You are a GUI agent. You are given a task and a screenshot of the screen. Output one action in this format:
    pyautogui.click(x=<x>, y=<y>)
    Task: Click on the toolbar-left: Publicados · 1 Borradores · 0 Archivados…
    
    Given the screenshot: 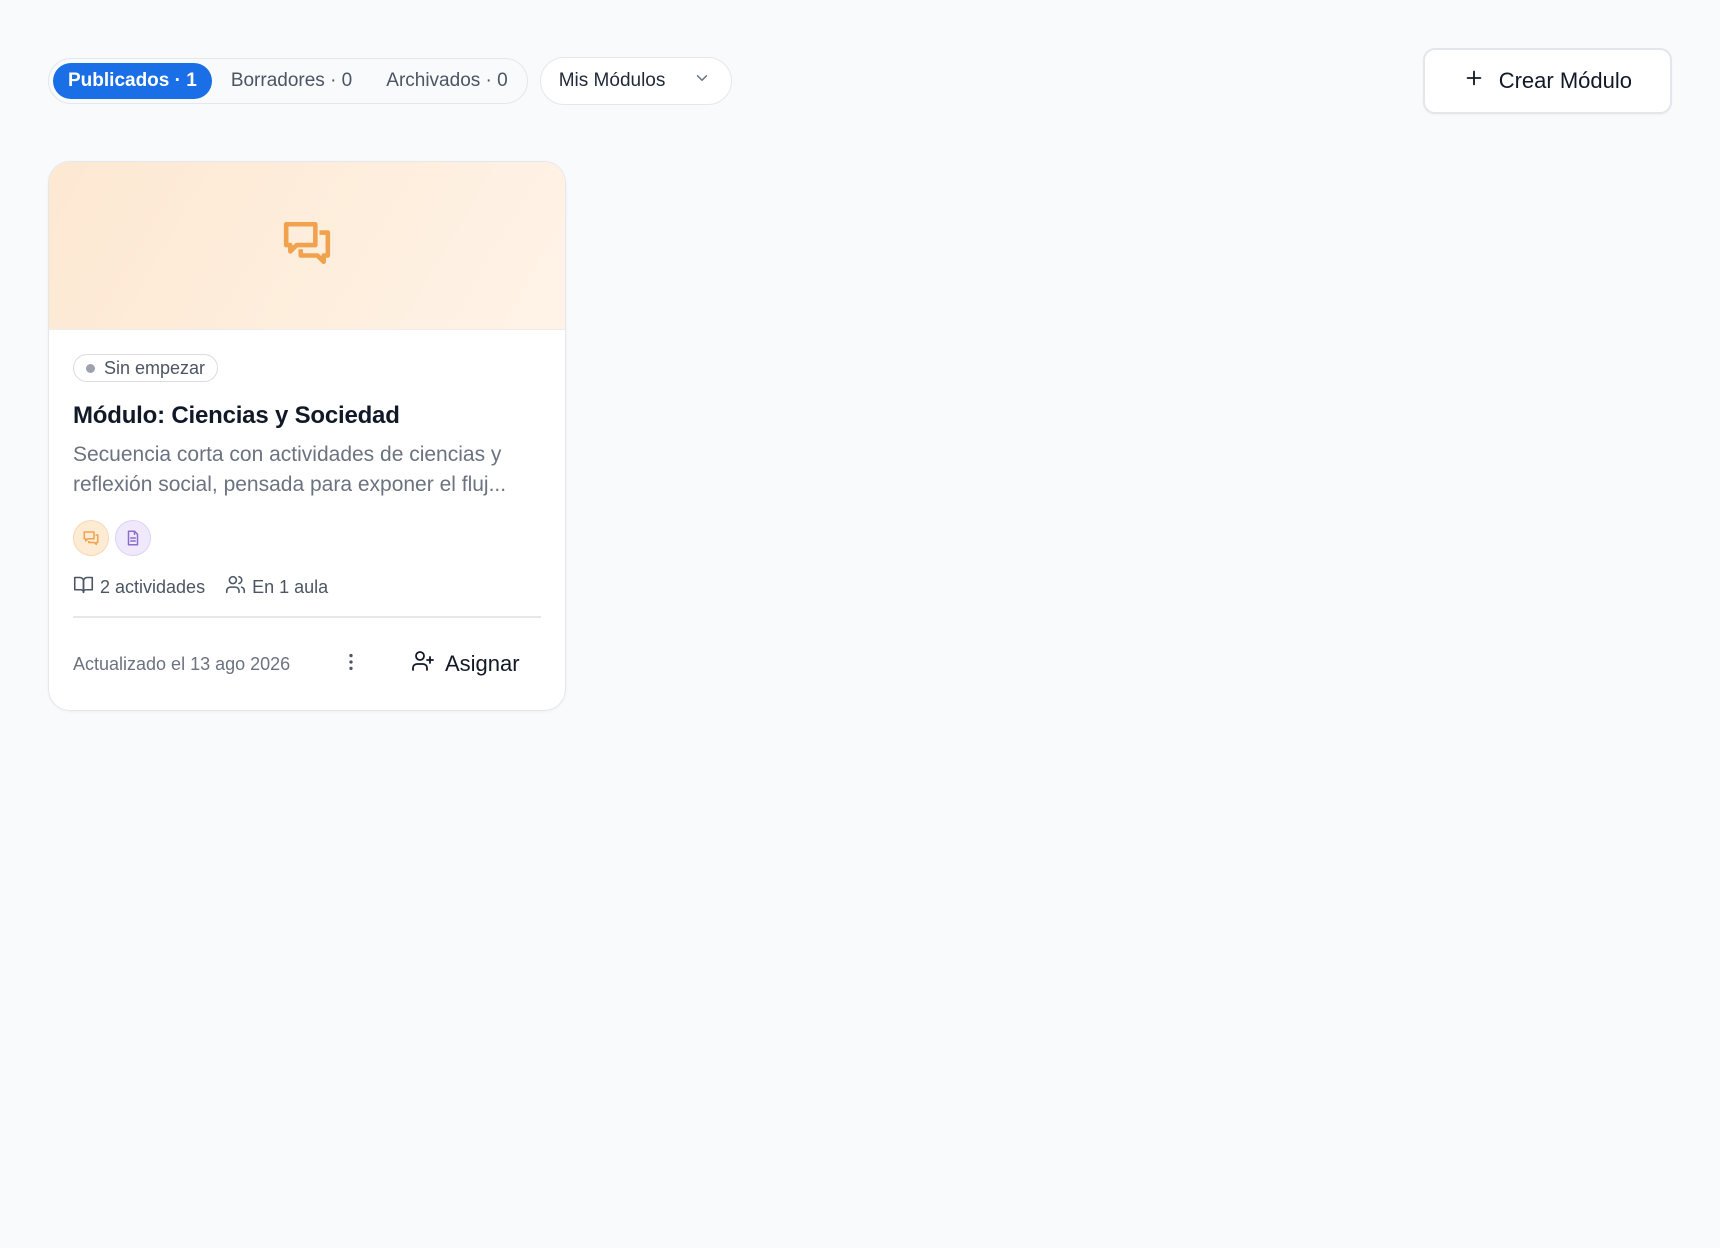 What is the action you would take?
    pyautogui.click(x=390, y=81)
    